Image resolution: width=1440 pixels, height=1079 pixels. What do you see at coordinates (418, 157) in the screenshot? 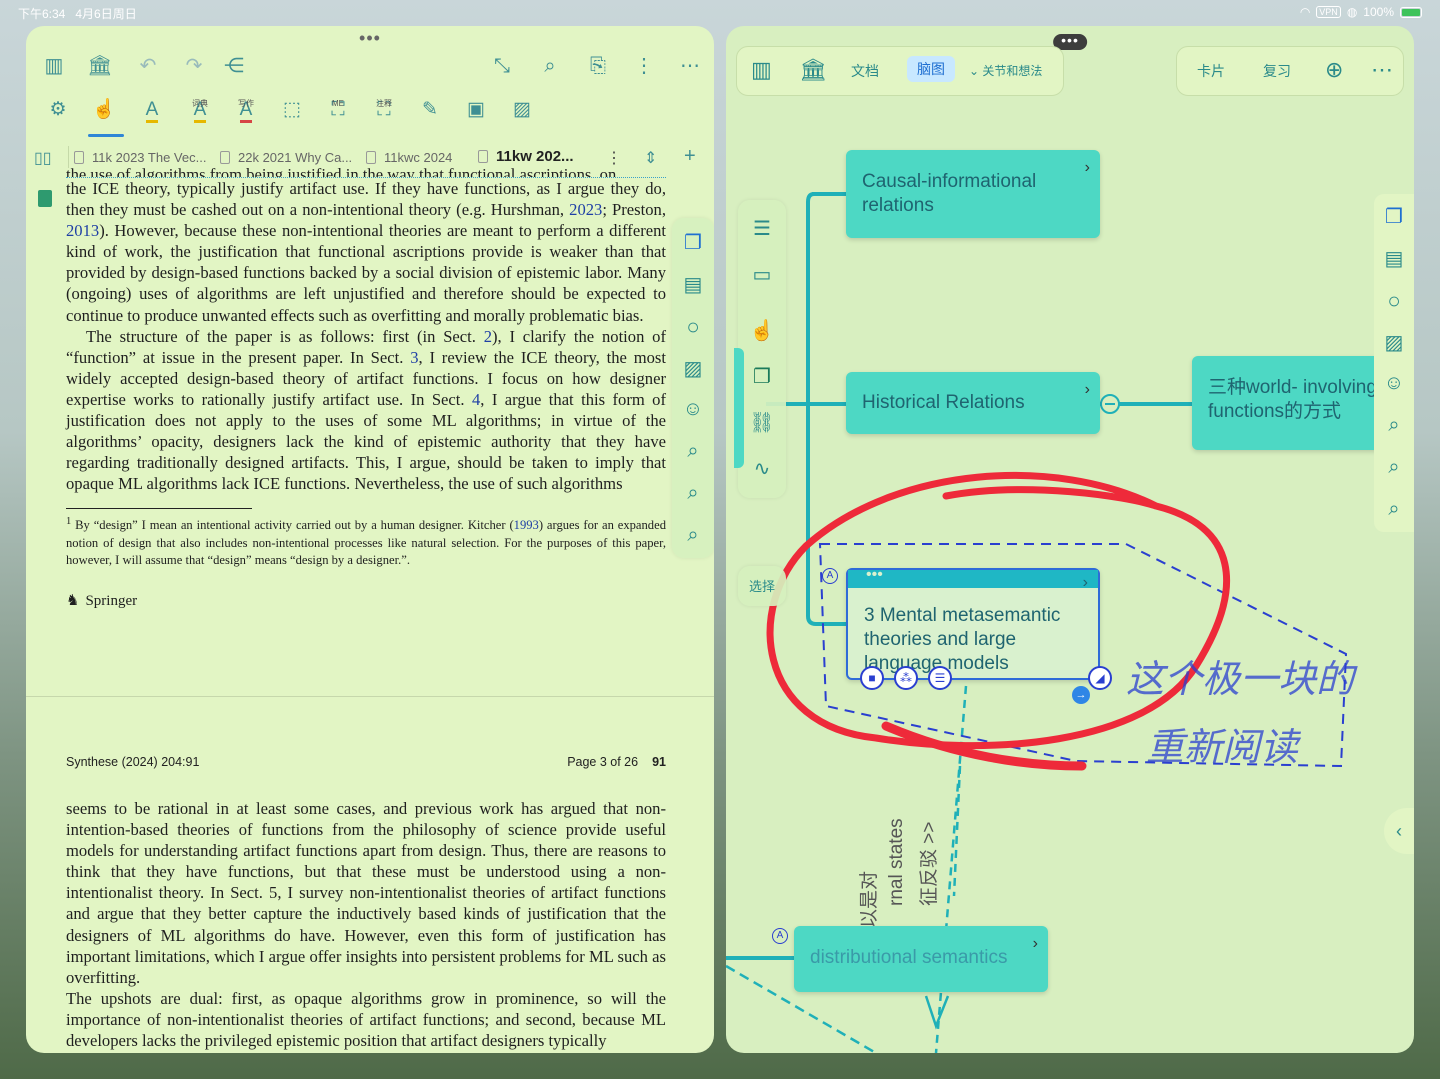
I see `tab-label: 11kwc 2024` at bounding box center [418, 157].